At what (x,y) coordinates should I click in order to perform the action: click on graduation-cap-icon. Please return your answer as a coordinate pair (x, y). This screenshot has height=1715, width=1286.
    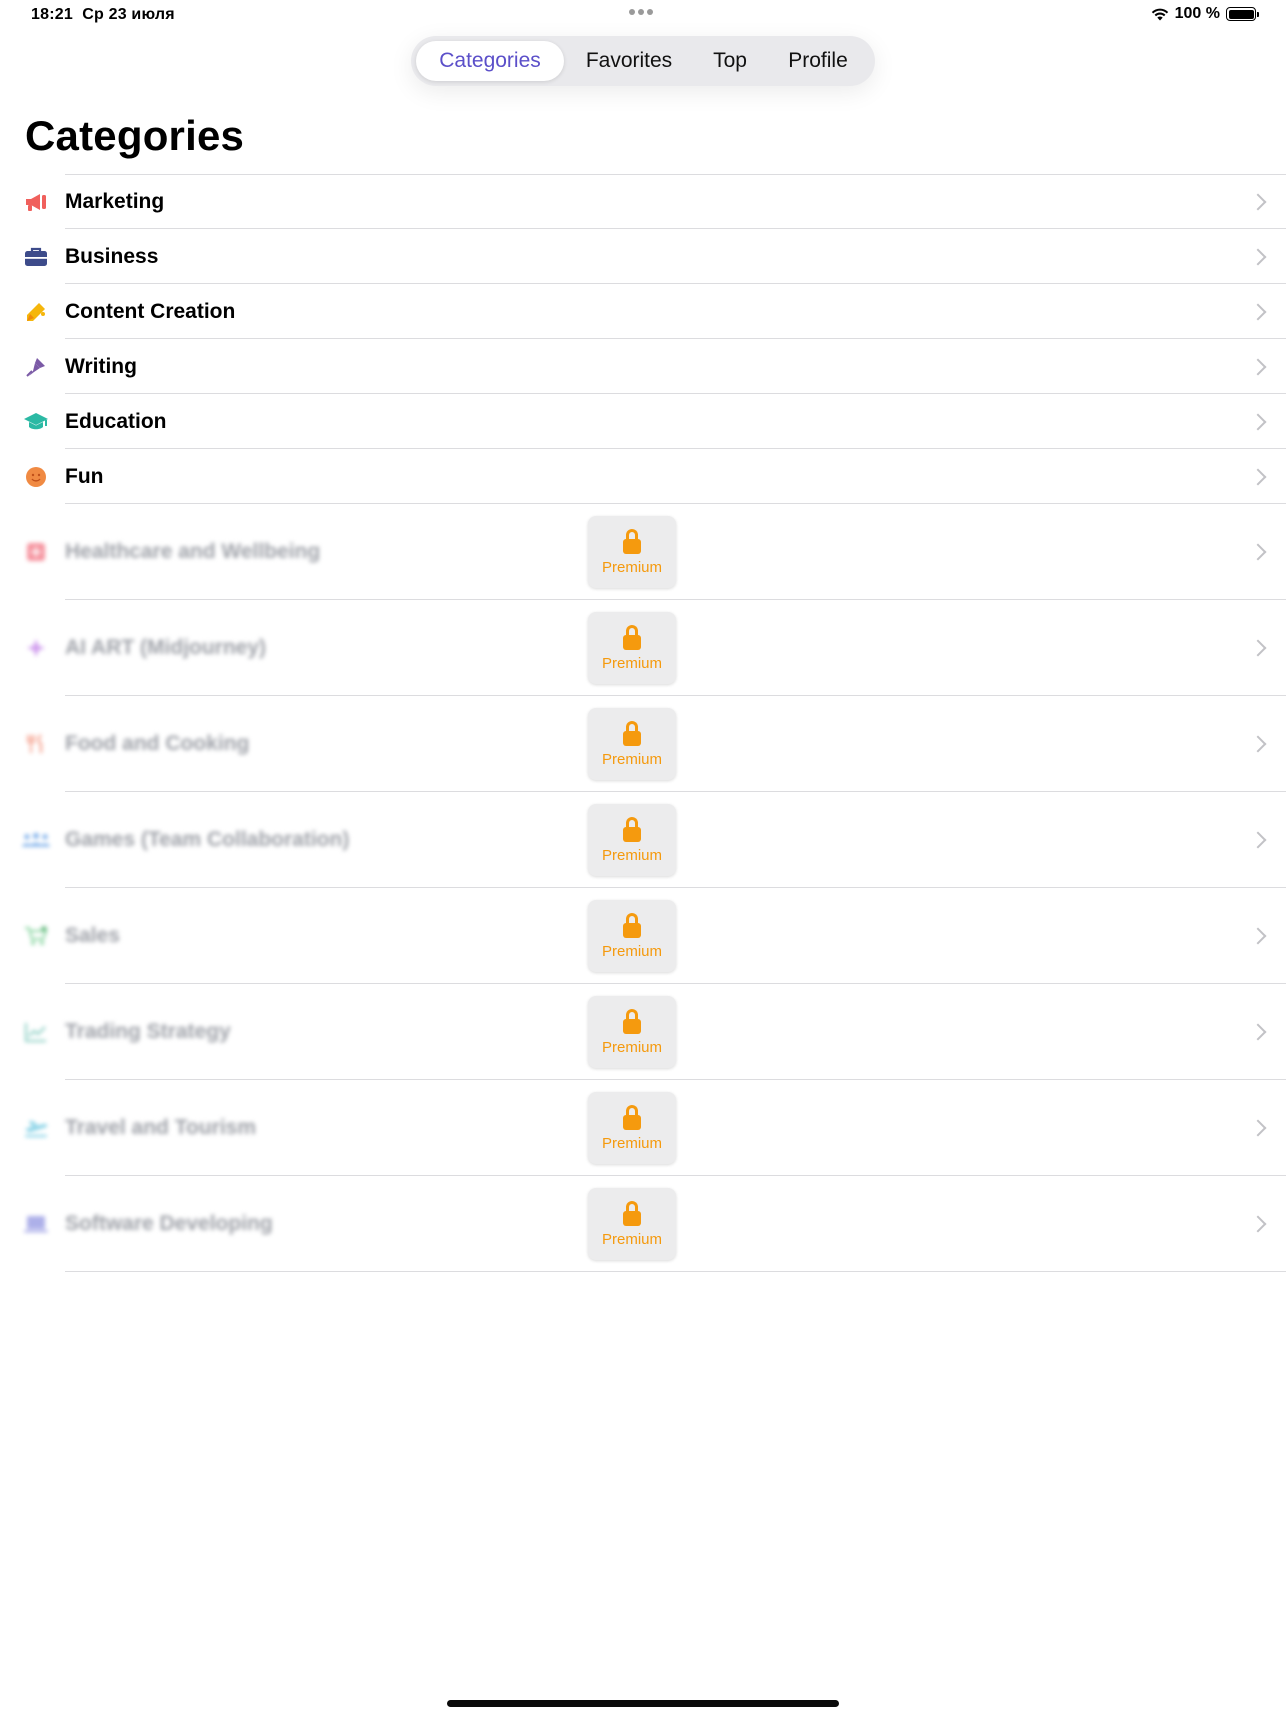
    Looking at the image, I should click on (36, 422).